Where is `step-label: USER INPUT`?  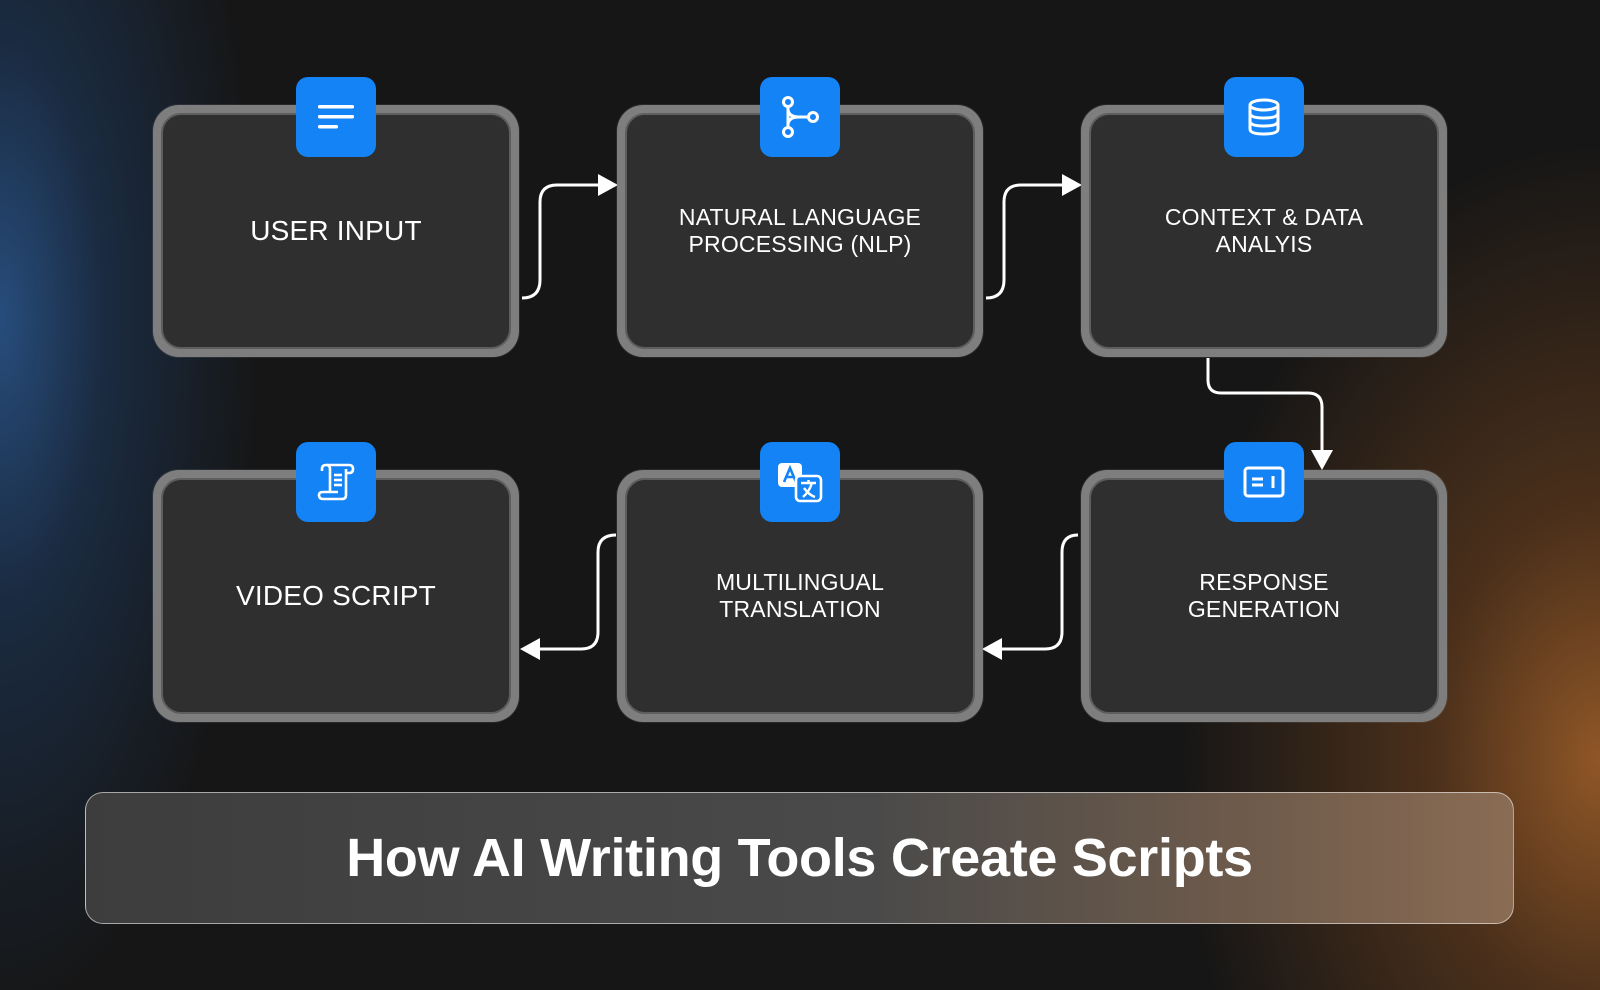
step-label: USER INPUT is located at coordinates (336, 230).